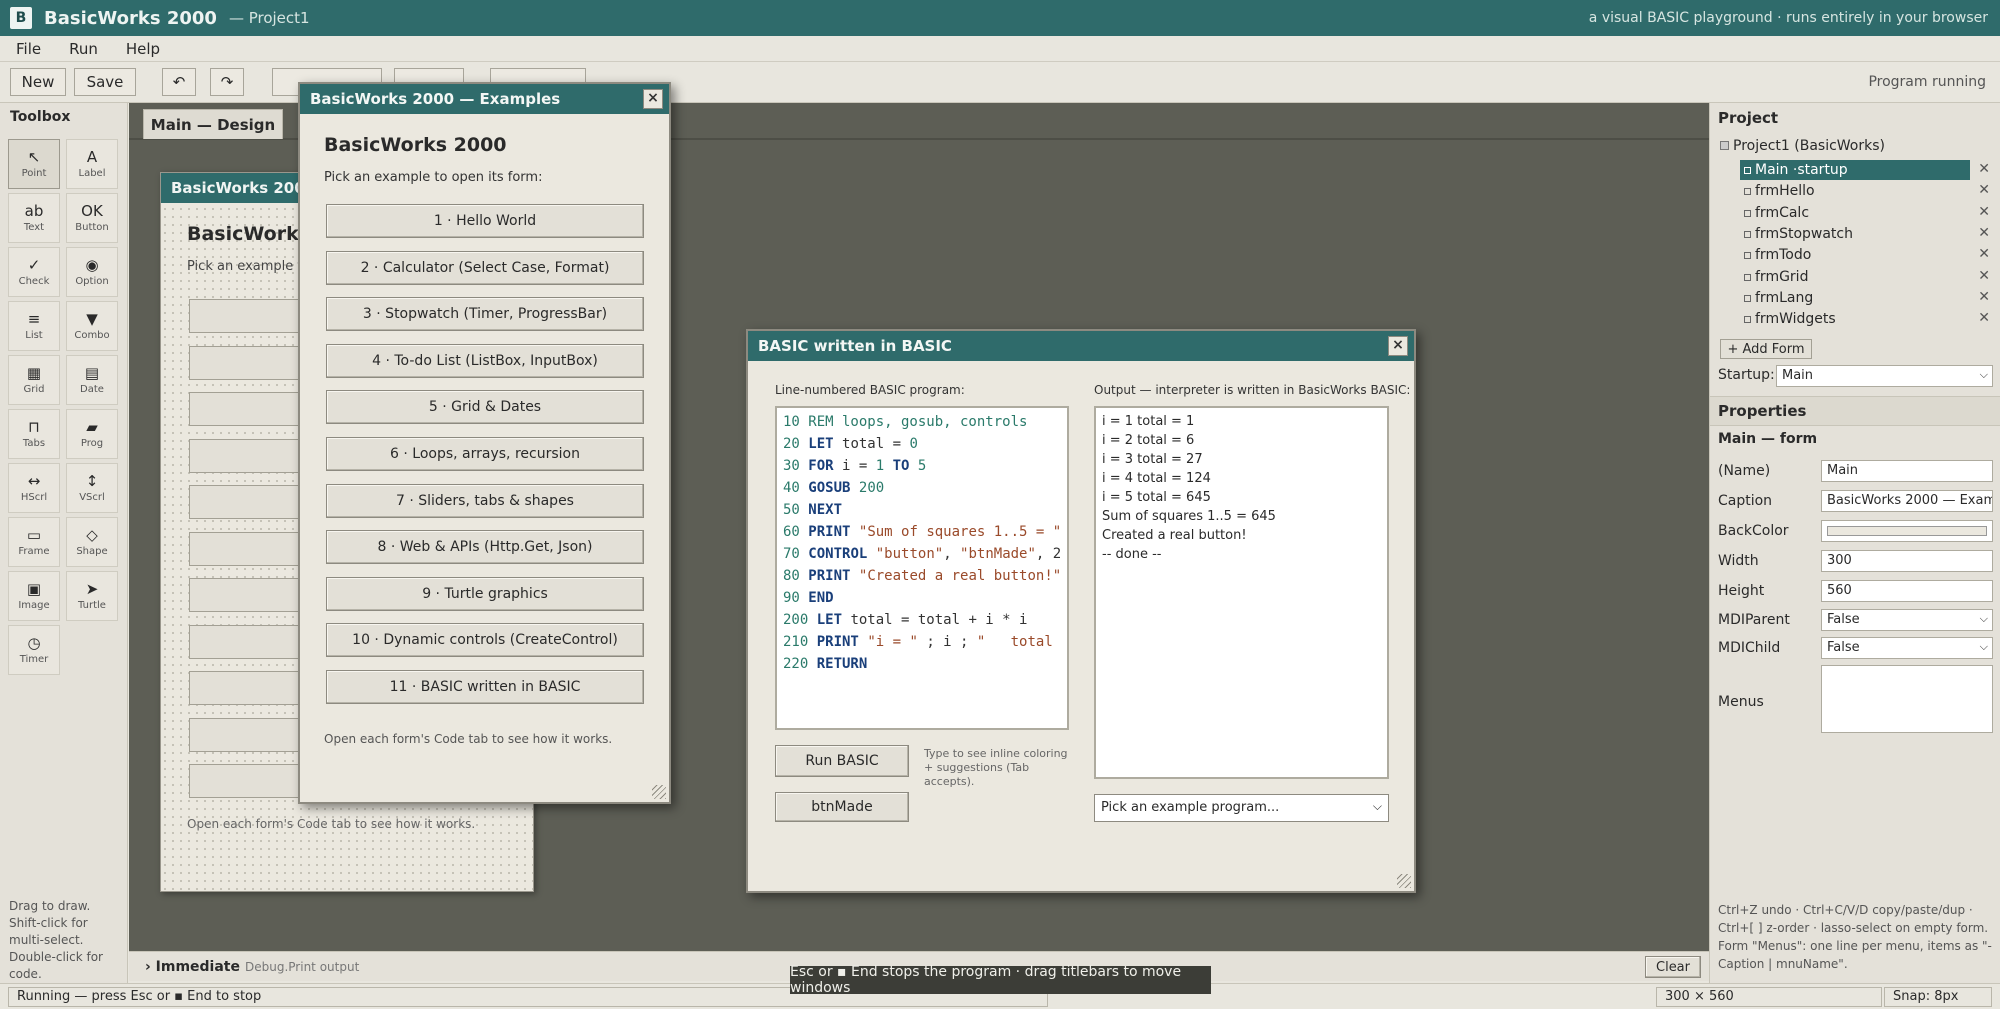 The width and height of the screenshot is (2000, 1009). Describe the element at coordinates (92, 164) in the screenshot. I see `tool-label: A Label` at that location.